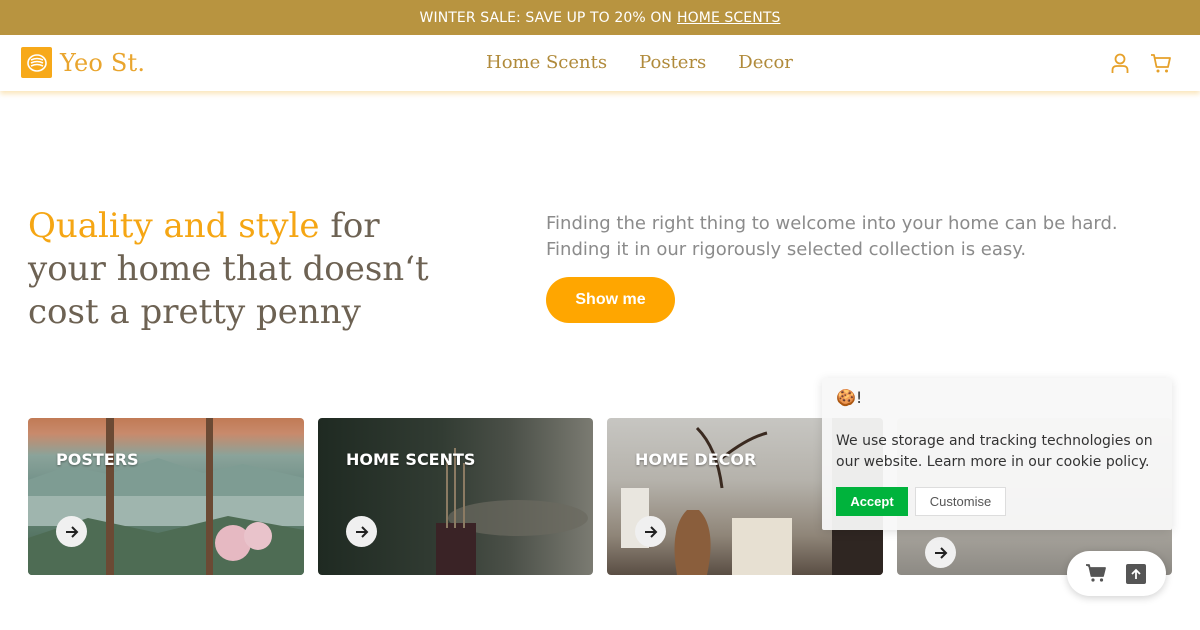  Describe the element at coordinates (1136, 574) in the screenshot. I see `scroll-to-top-icon` at that location.